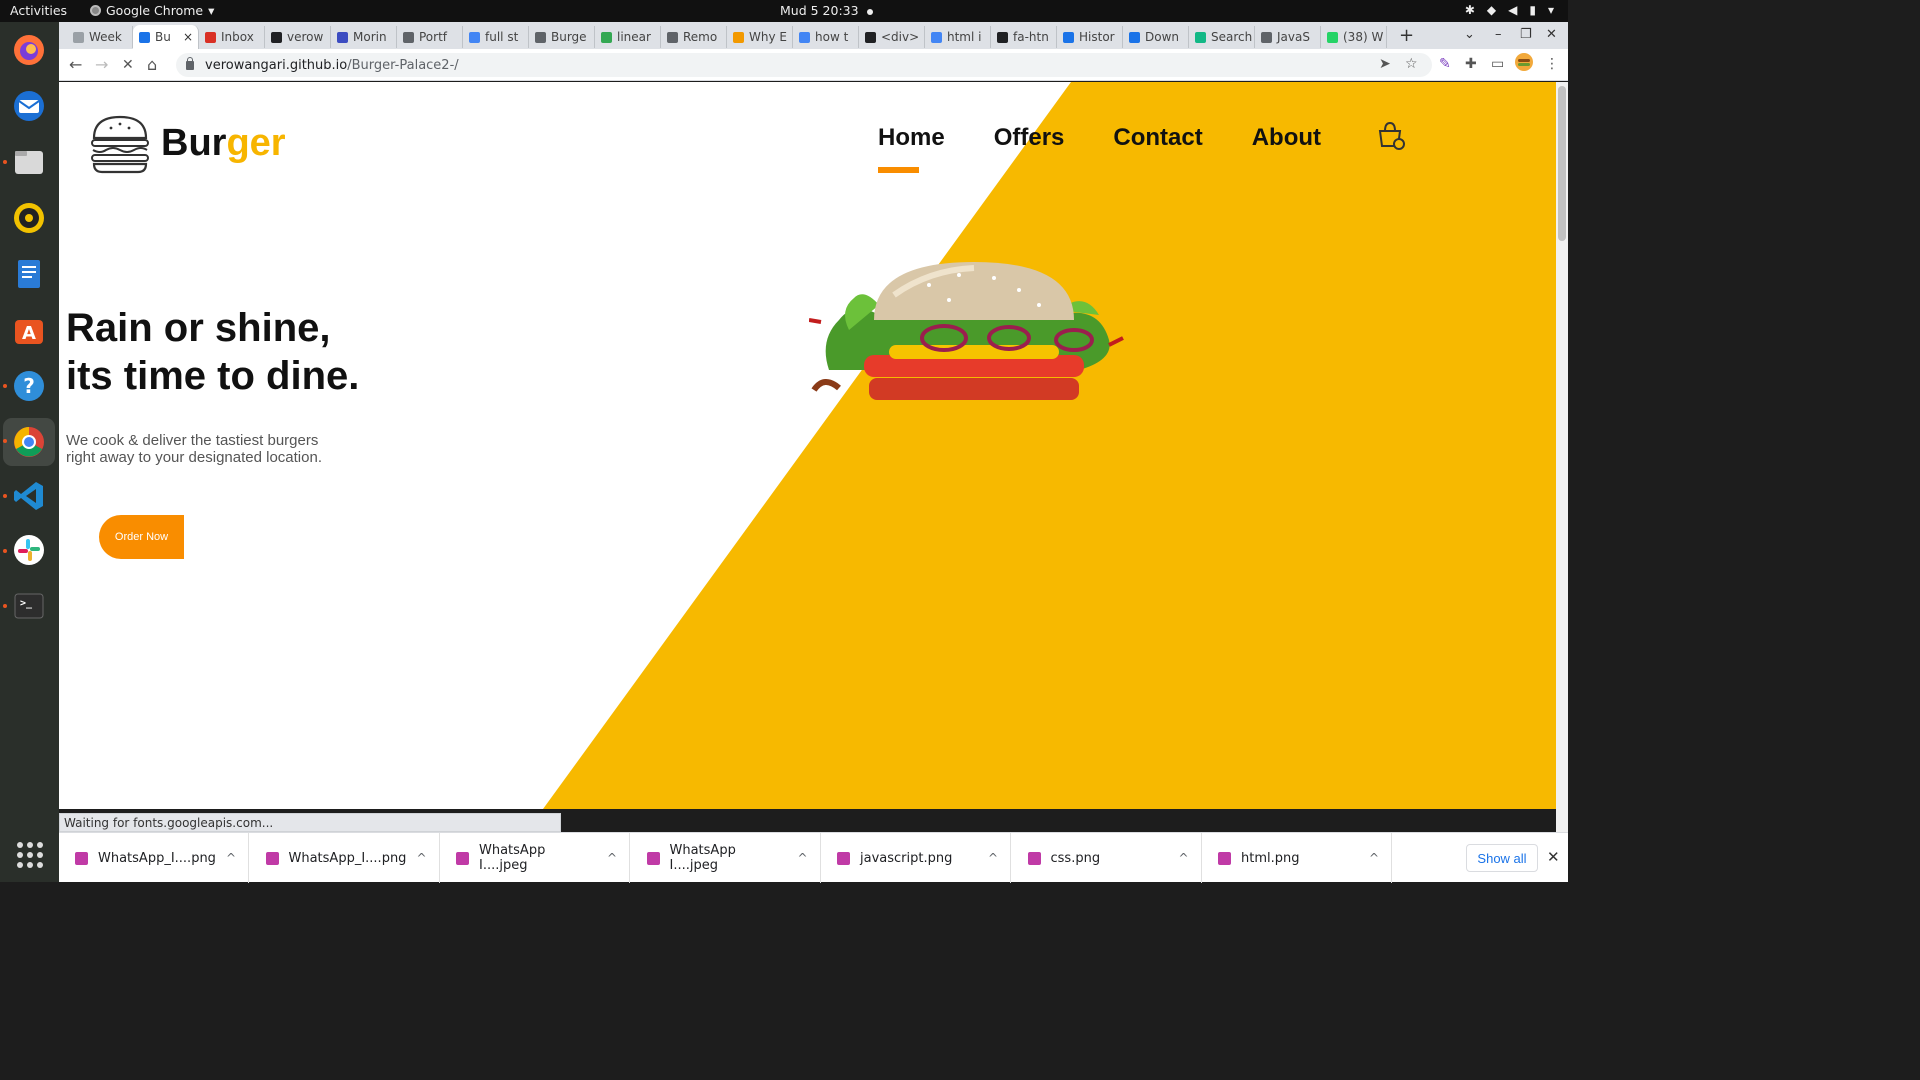 Image resolution: width=1920 pixels, height=1080 pixels. Describe the element at coordinates (364, 37) in the screenshot. I see `browser-tab: Morin` at that location.